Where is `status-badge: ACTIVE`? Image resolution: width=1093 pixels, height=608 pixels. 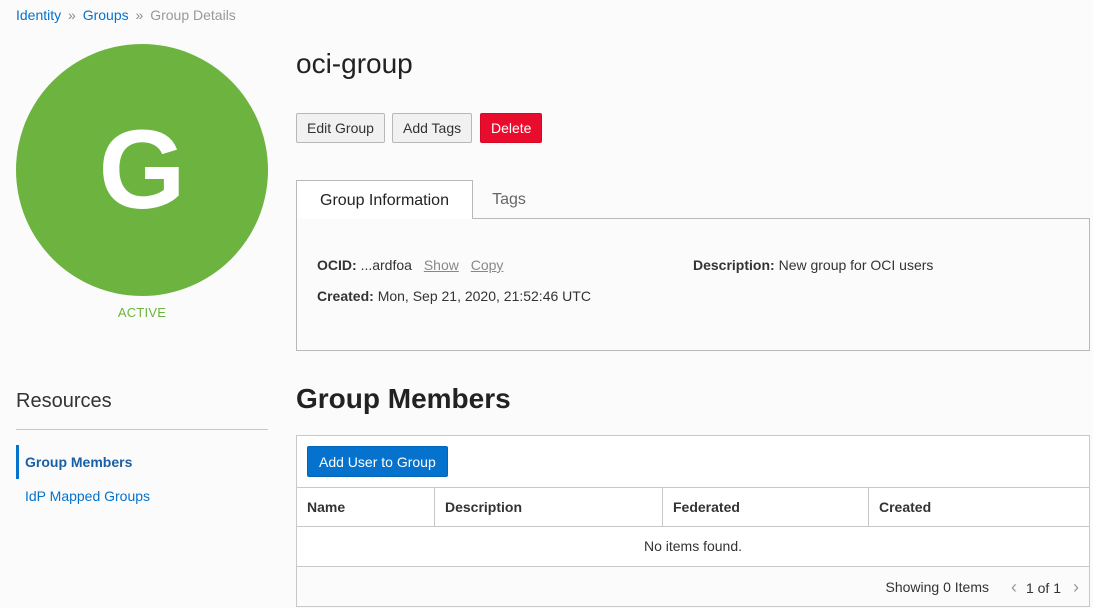 status-badge: ACTIVE is located at coordinates (142, 312).